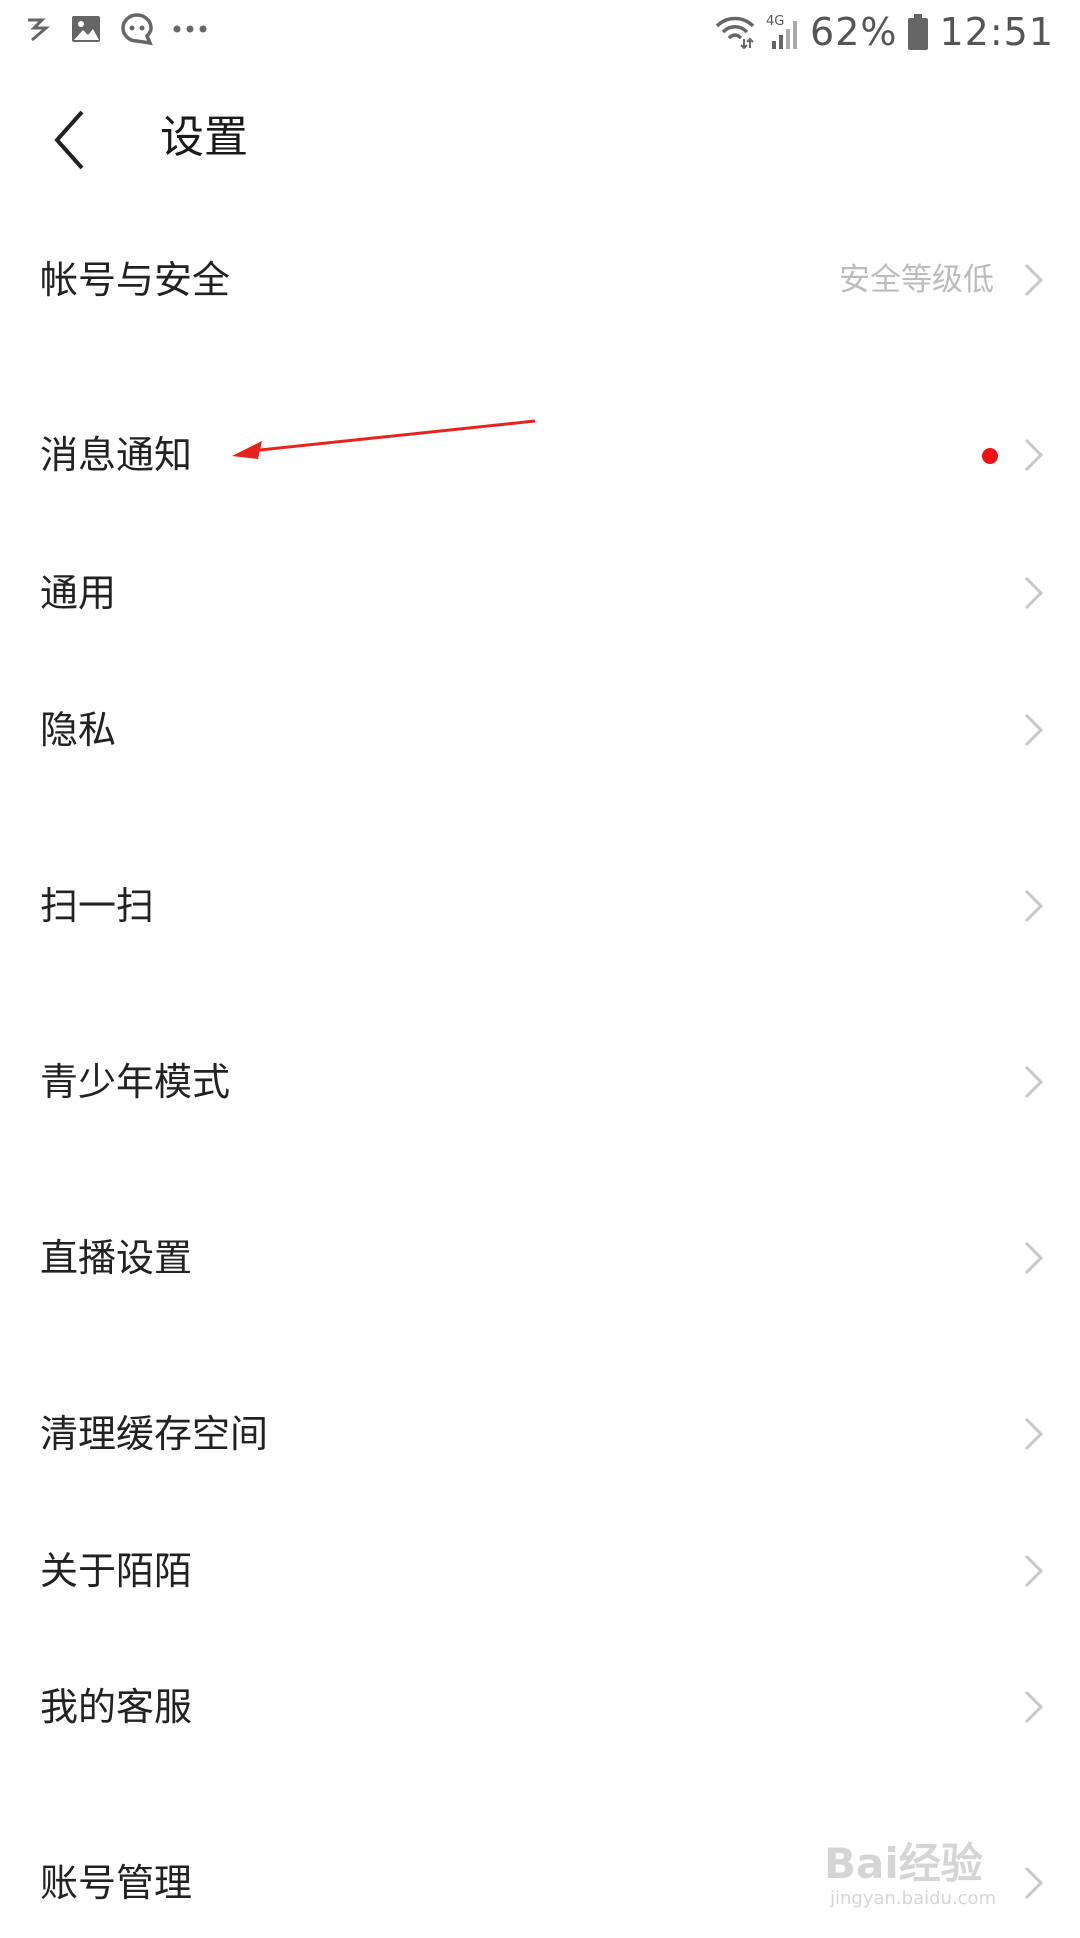 The image size is (1080, 1938). I want to click on settings-item-label: 隐私, so click(78, 730).